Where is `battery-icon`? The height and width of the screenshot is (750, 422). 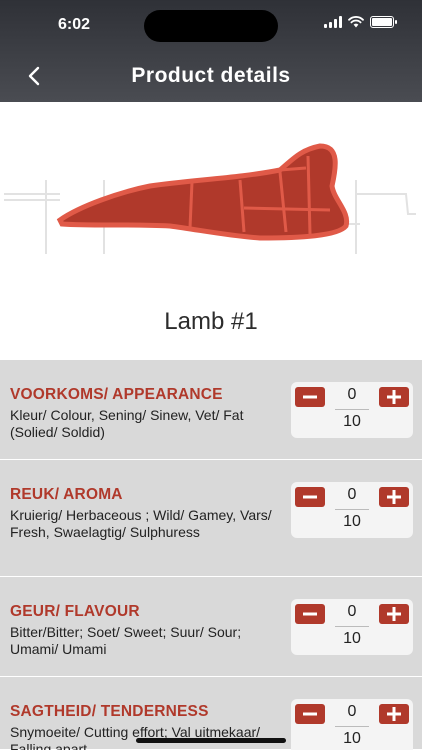 battery-icon is located at coordinates (383, 22).